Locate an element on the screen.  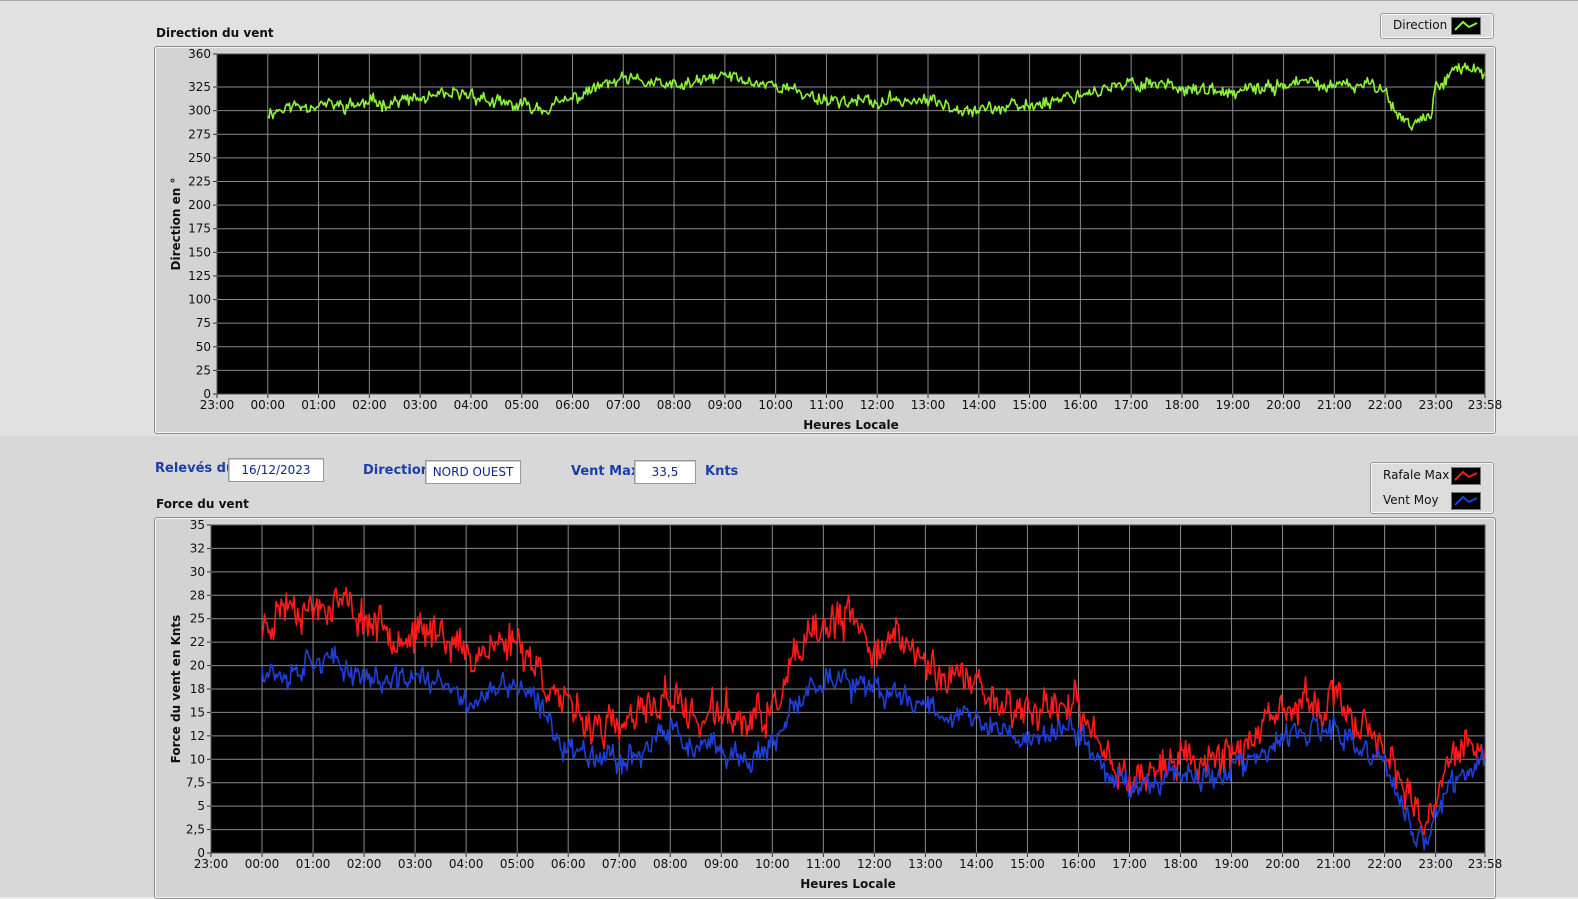
force-x-tick-label: 19:00 is located at coordinates (1231, 864).